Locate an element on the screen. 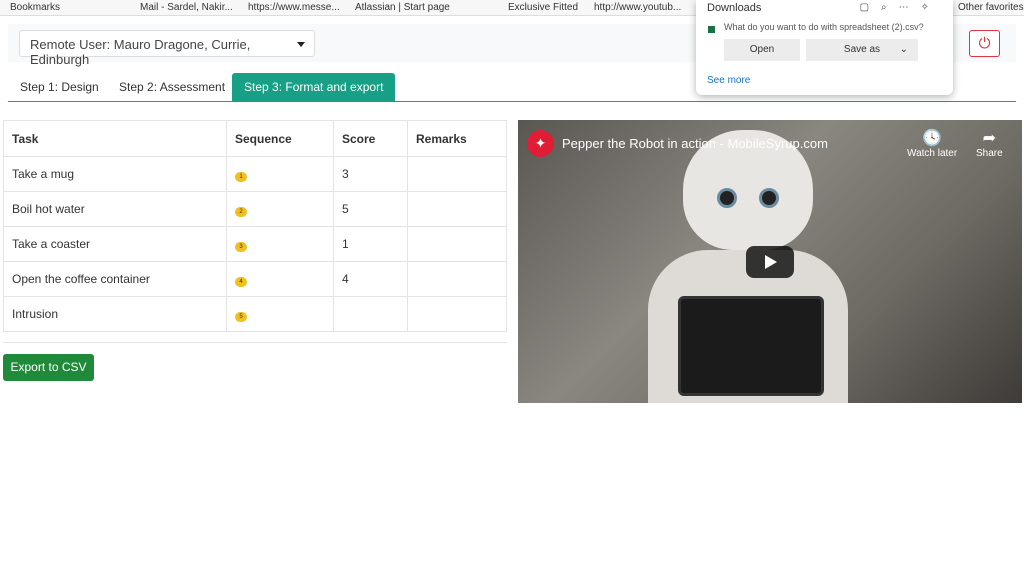  table-row: Open the coffee container 4 4 is located at coordinates (255, 279).